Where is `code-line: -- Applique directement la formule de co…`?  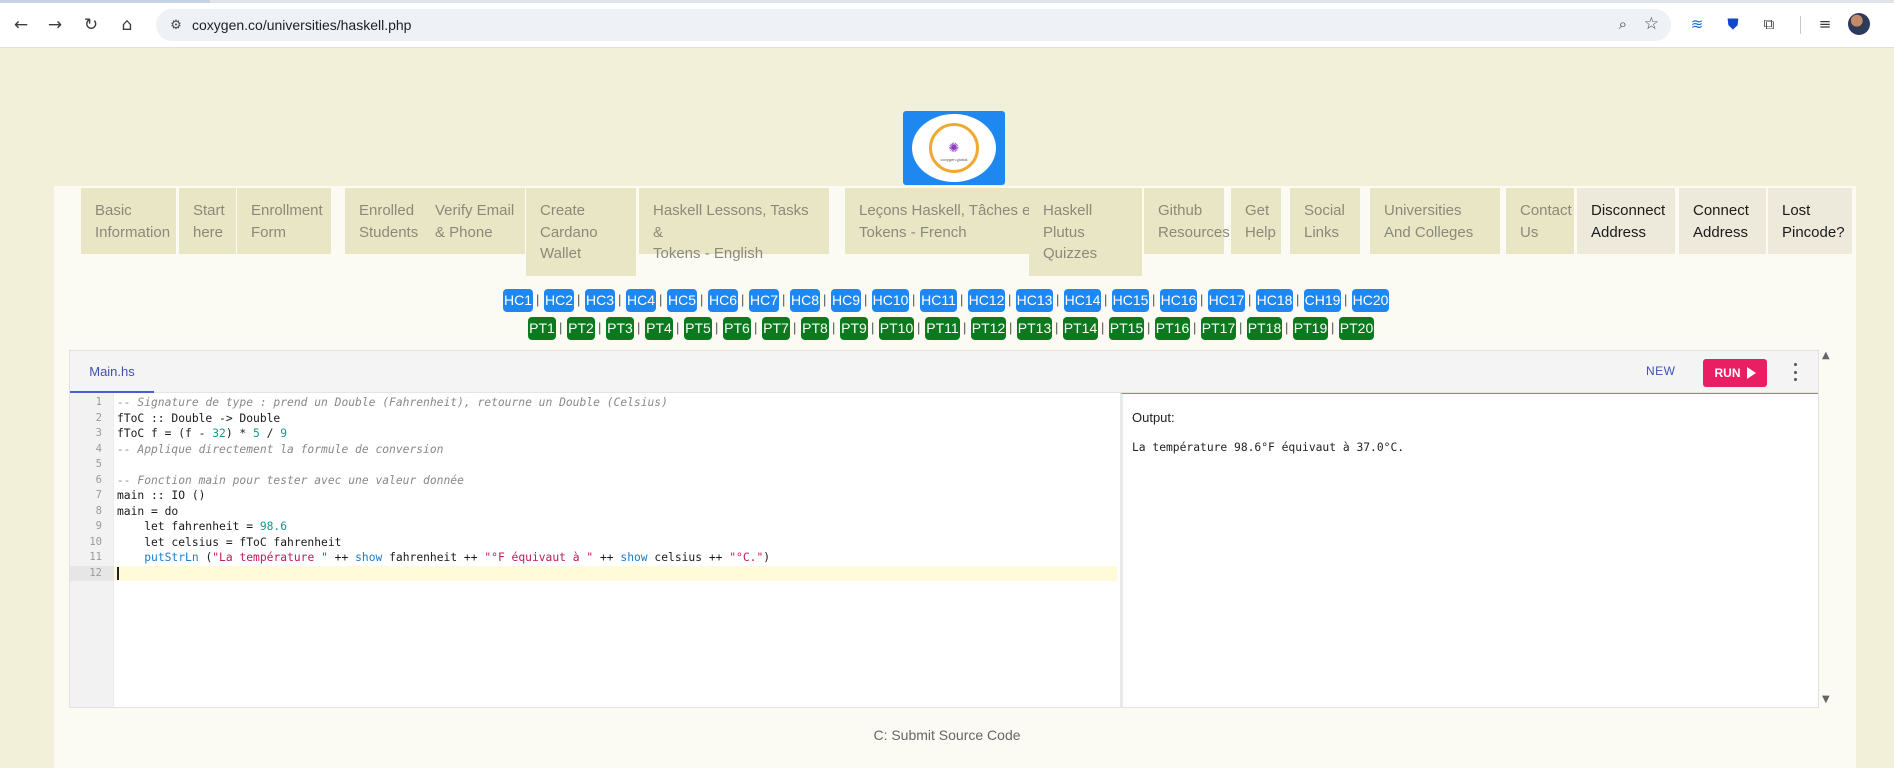
code-line: -- Applique directement la formule de co… is located at coordinates (615, 450).